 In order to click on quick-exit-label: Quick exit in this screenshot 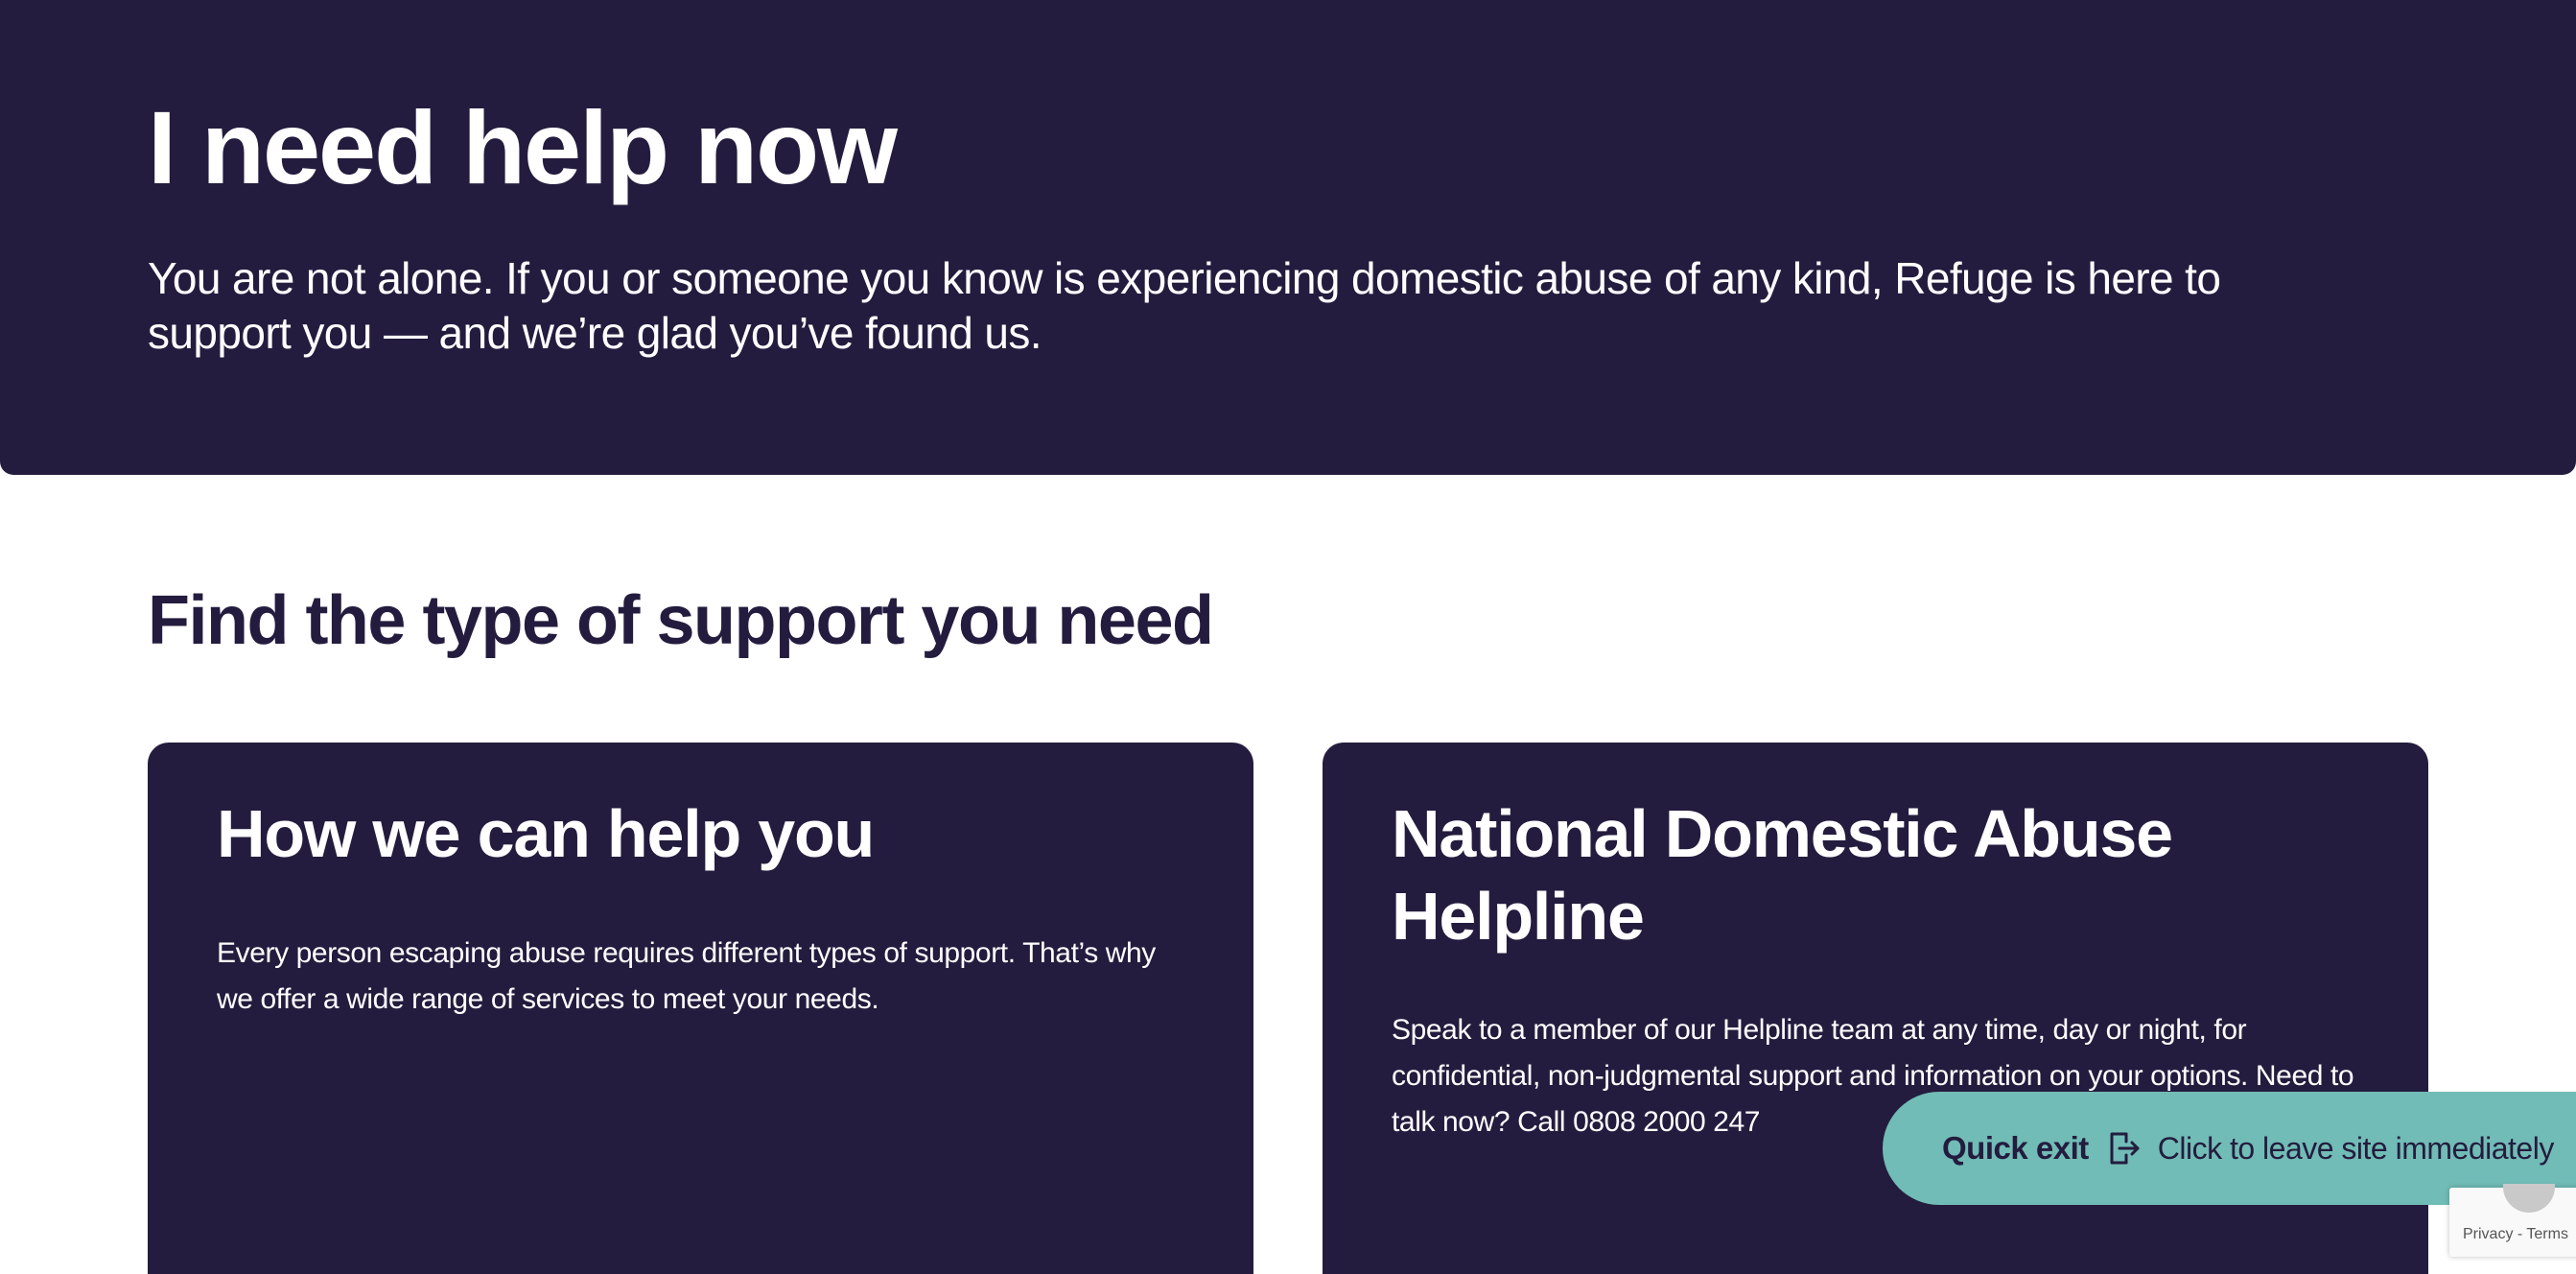, I will do `click(2015, 1148)`.